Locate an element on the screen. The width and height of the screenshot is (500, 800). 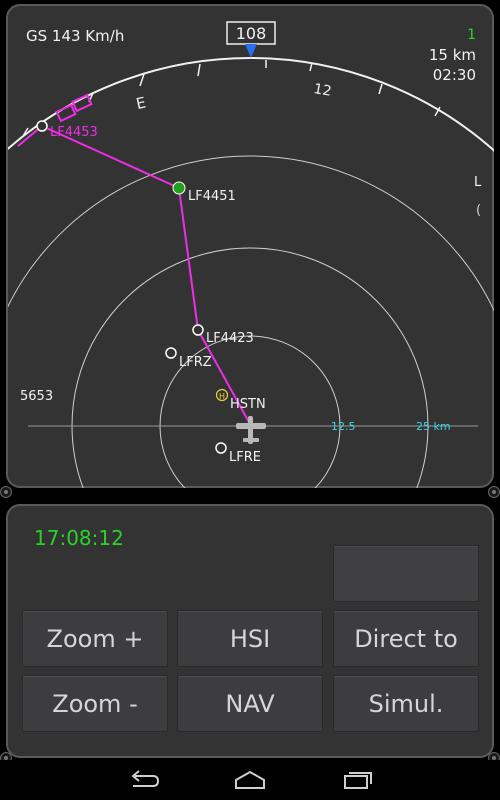
back-icon is located at coordinates (144, 780).